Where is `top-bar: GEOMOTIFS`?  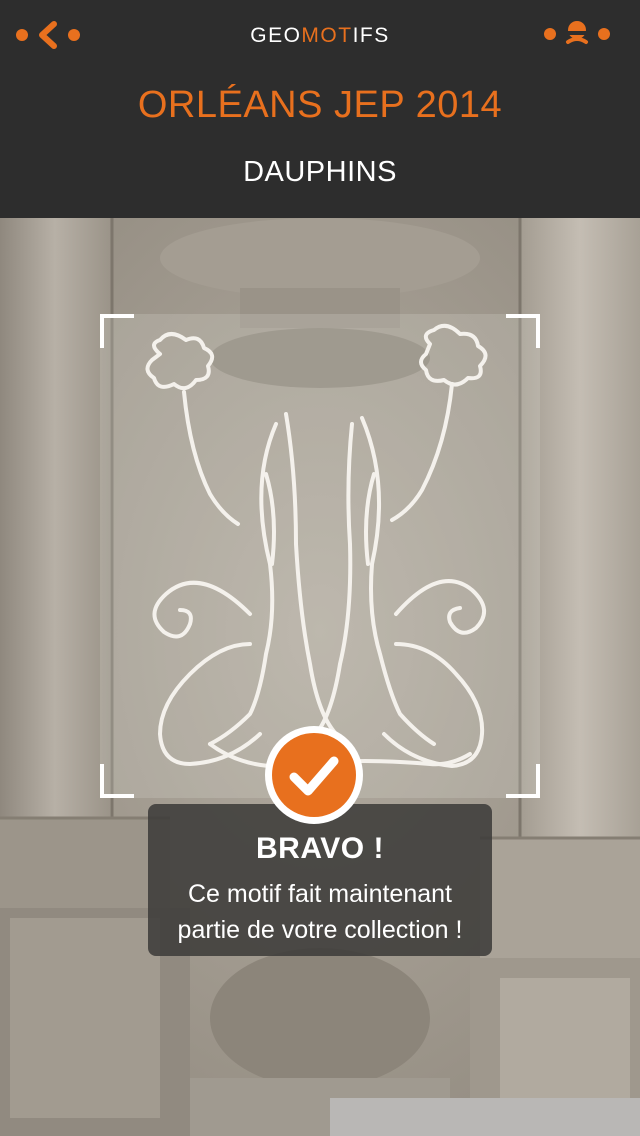
top-bar: GEOMOTIFS is located at coordinates (320, 36).